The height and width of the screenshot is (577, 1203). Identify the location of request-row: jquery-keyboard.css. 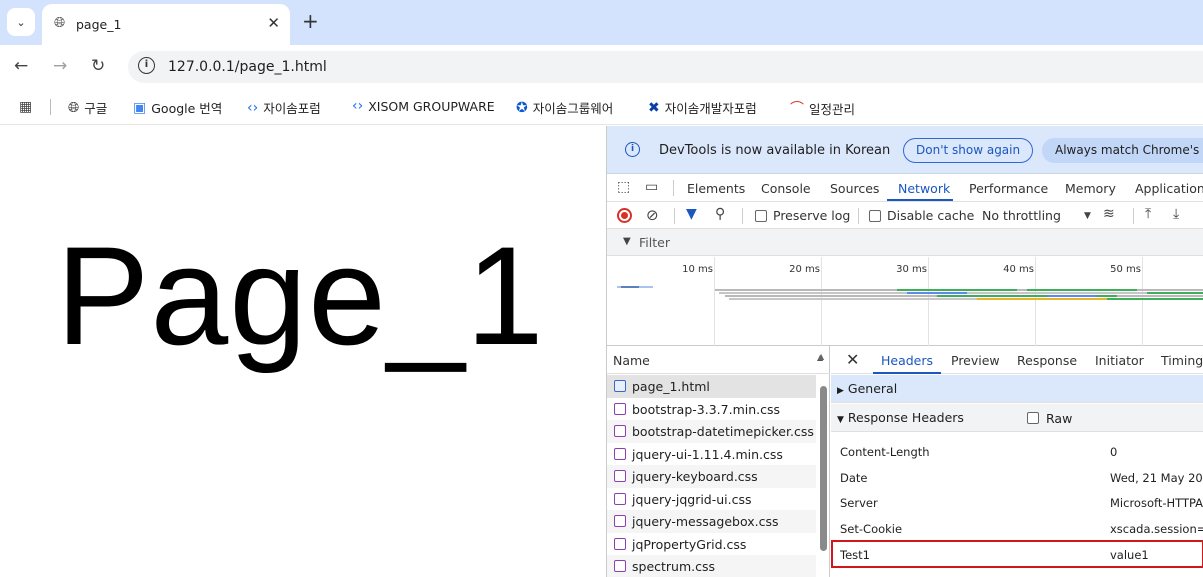
(711, 476).